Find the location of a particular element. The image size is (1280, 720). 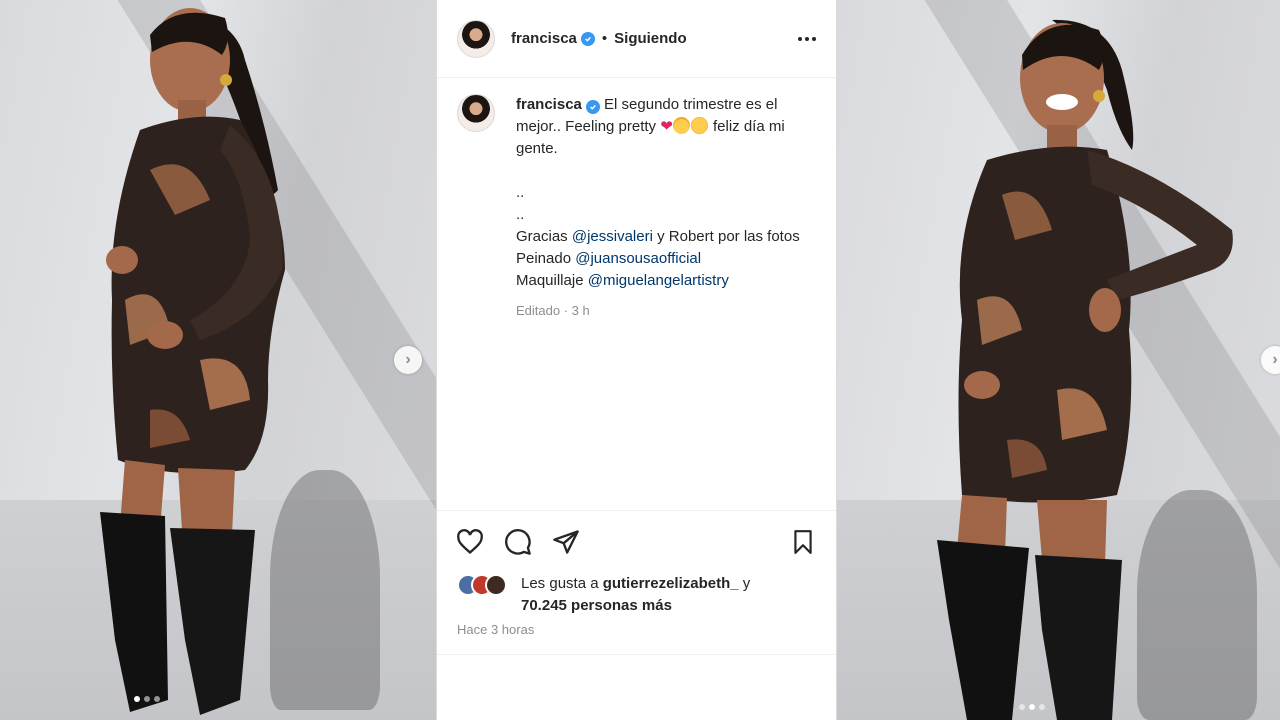

likes-prefix: Les gusta a is located at coordinates (560, 583).